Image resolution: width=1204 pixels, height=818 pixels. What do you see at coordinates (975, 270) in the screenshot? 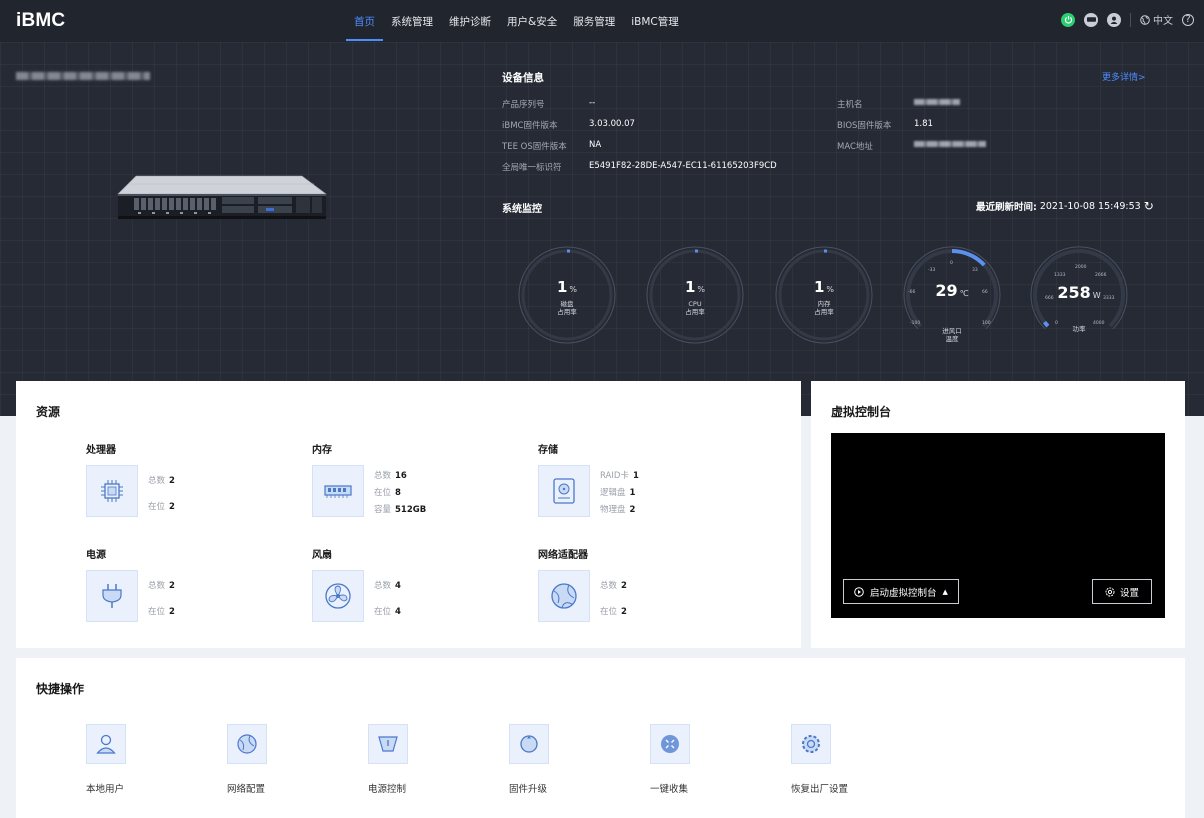
I see `temp-tick-4: 33` at bounding box center [975, 270].